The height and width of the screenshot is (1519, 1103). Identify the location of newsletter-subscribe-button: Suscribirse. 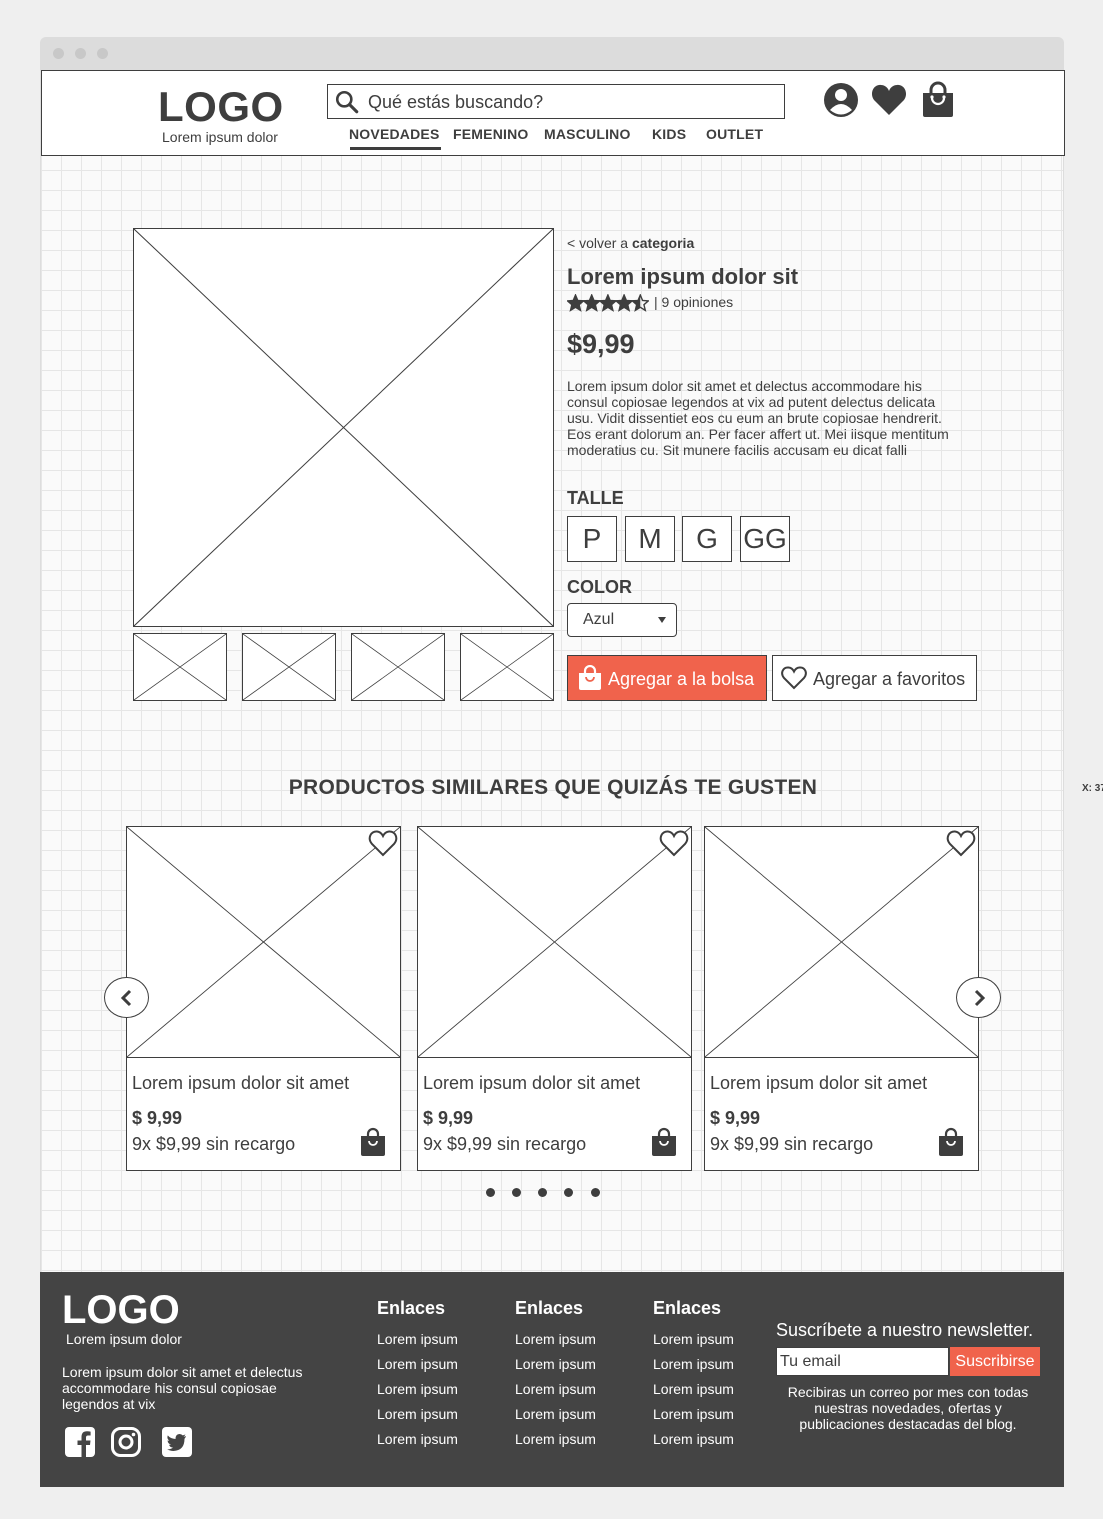
(995, 1361).